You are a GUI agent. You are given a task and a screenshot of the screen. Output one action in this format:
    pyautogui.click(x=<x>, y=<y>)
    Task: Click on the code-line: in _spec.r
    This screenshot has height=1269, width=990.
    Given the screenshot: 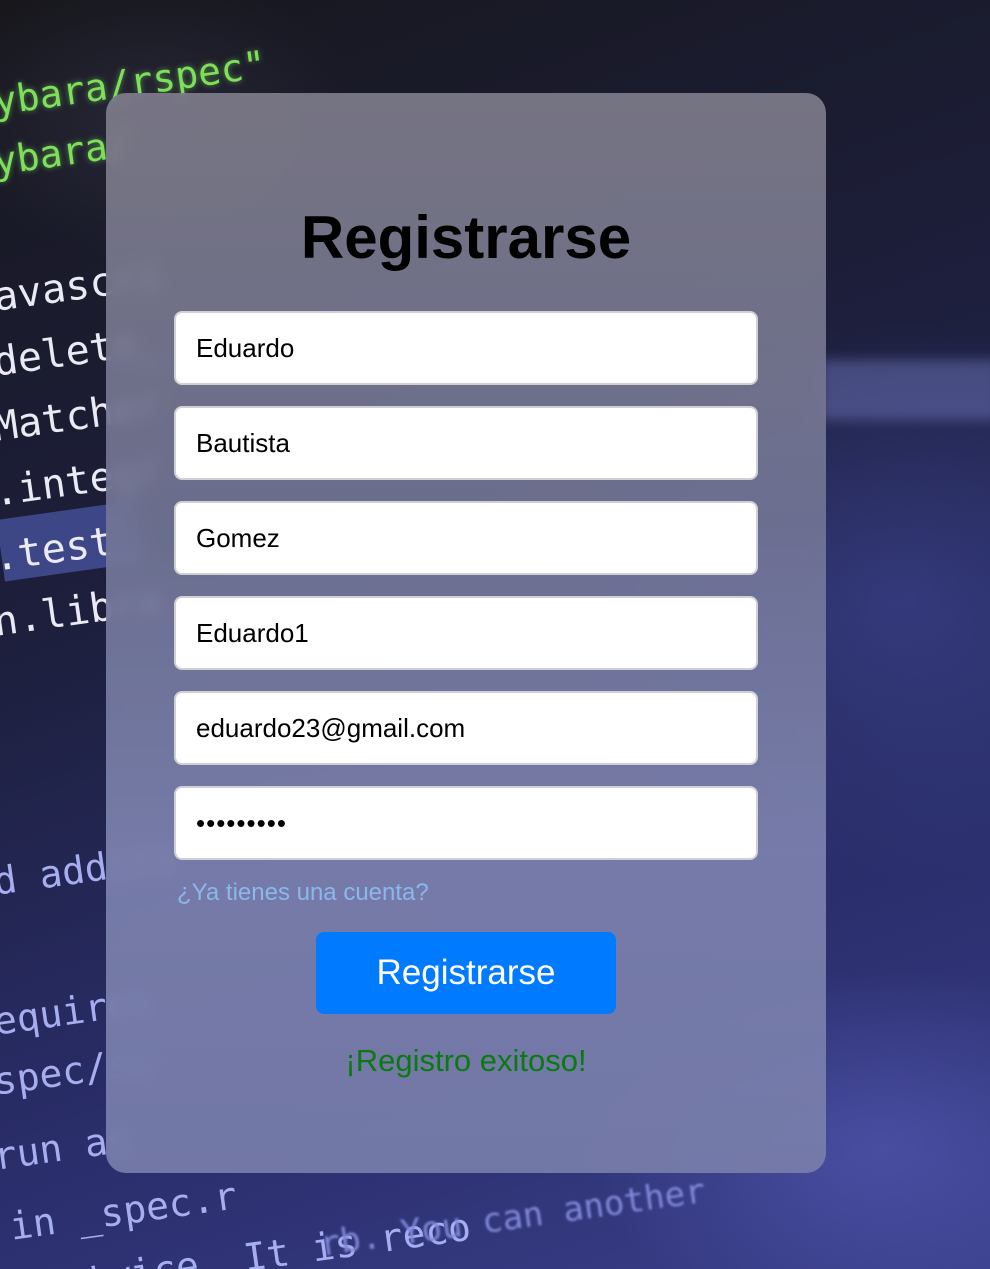 What is the action you would take?
    pyautogui.click(x=123, y=1211)
    